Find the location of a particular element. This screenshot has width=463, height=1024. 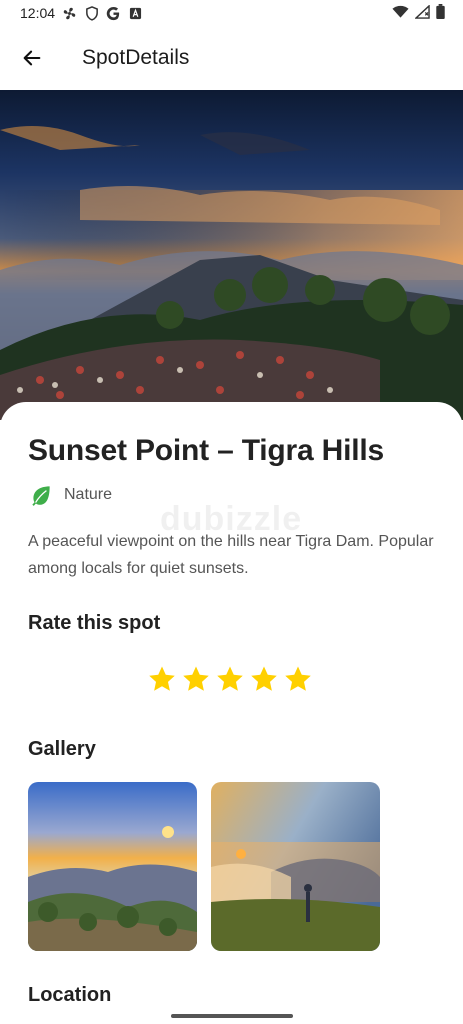

gallery-section-title: Gallery is located at coordinates (62, 749).